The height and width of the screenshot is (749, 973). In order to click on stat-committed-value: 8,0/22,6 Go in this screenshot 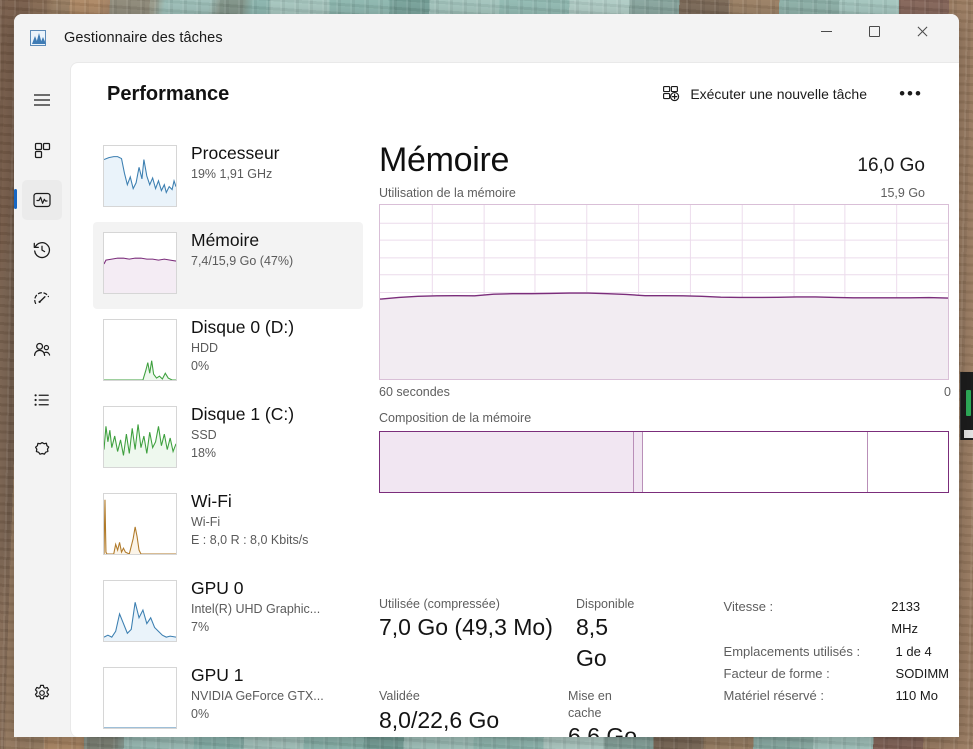, I will do `click(439, 719)`.